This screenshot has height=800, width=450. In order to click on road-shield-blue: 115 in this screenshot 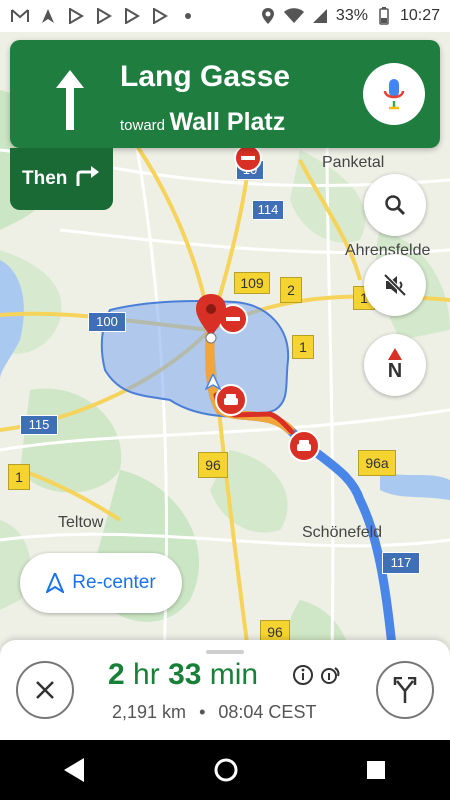, I will do `click(39, 425)`.